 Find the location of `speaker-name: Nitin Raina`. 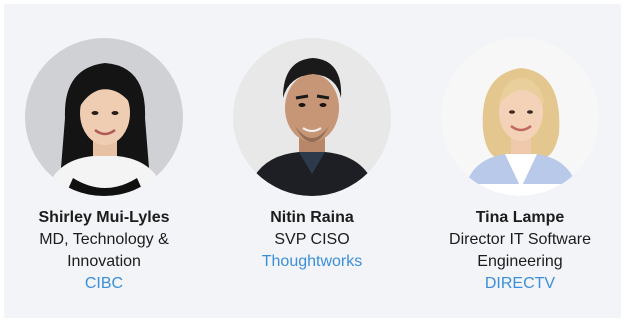

speaker-name: Nitin Raina is located at coordinates (312, 217).